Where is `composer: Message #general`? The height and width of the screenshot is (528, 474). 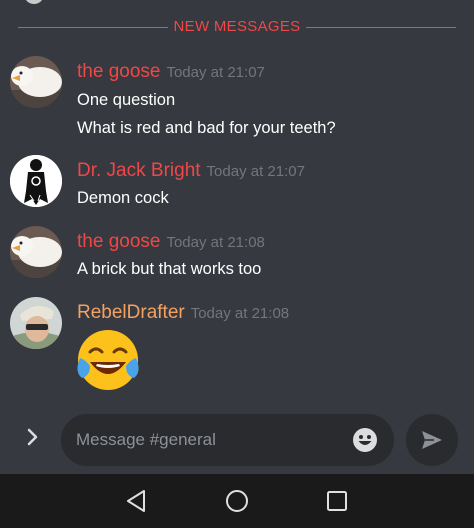 composer: Message #general is located at coordinates (237, 439).